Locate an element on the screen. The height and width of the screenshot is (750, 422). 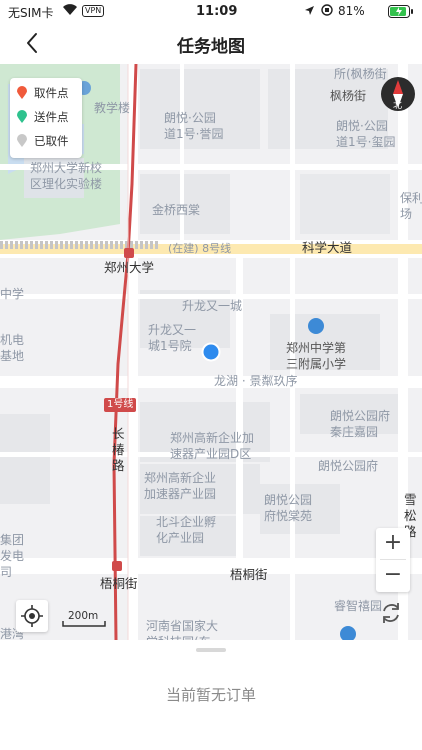
battery-text: 81% is located at coordinates (351, 11).